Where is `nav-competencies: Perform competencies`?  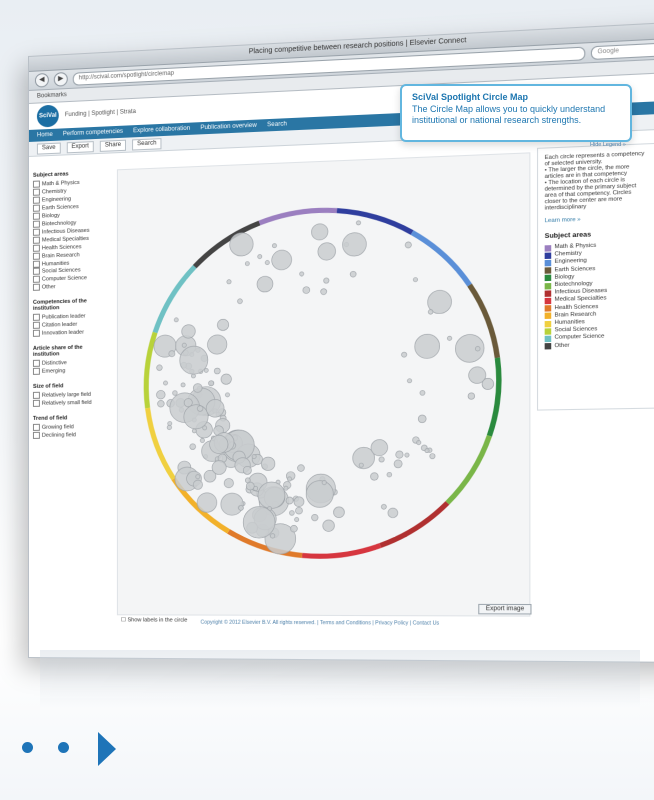 nav-competencies: Perform competencies is located at coordinates (93, 133).